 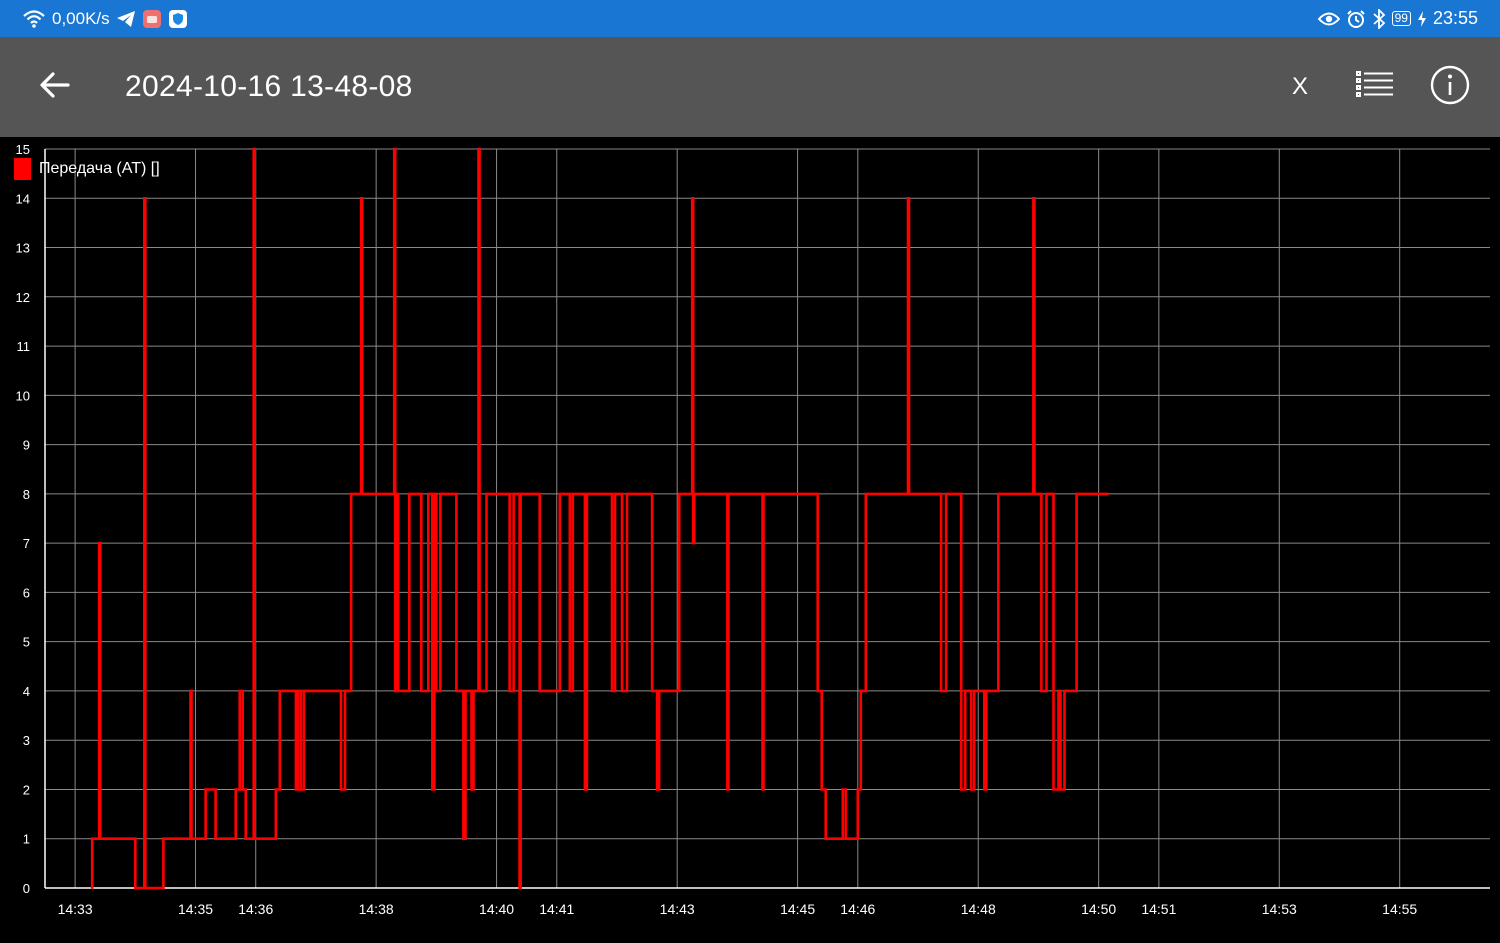 What do you see at coordinates (857, 909) in the screenshot?
I see `x-tick-label: 14:46` at bounding box center [857, 909].